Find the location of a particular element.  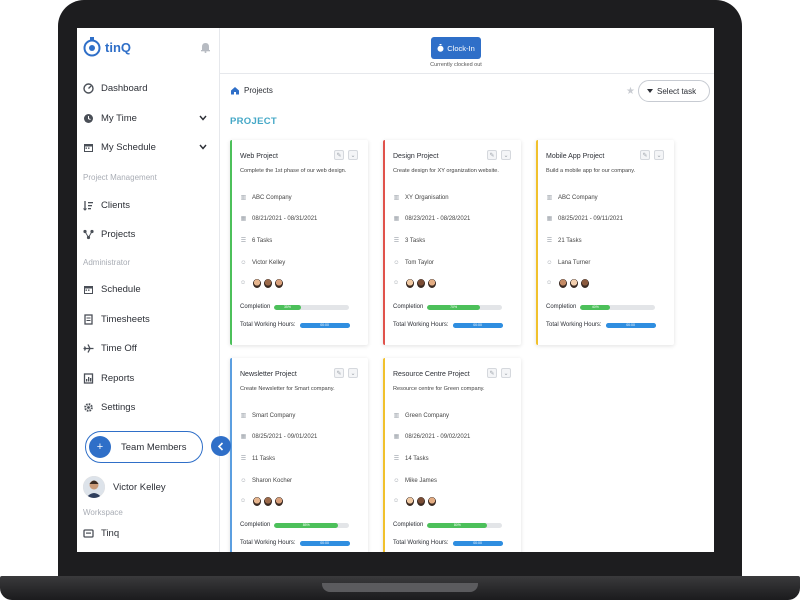

sidebar-item-settings: Settings is located at coordinates (148, 407).